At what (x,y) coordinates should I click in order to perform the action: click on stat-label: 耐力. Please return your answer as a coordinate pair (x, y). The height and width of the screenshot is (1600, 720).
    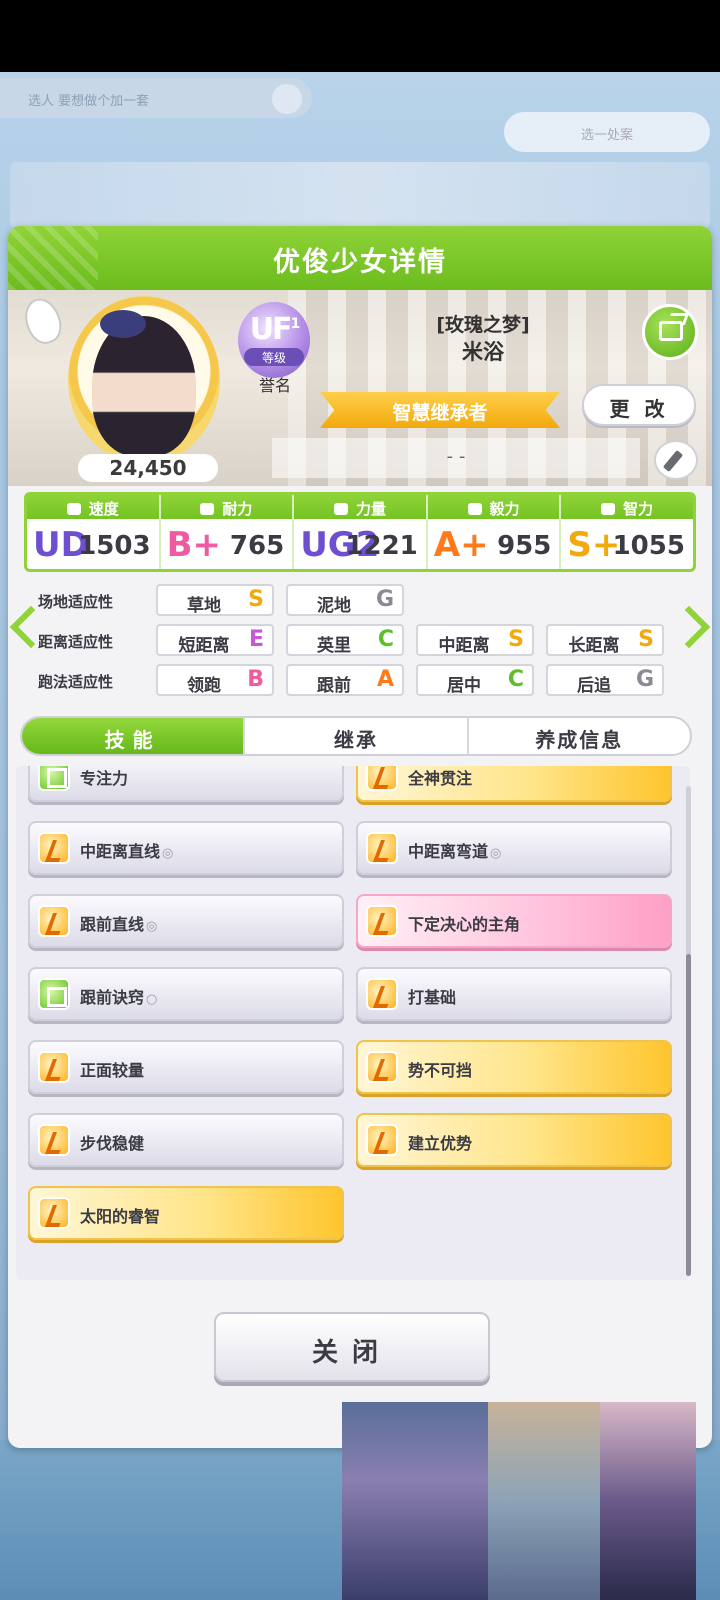
    Looking at the image, I should click on (226, 507).